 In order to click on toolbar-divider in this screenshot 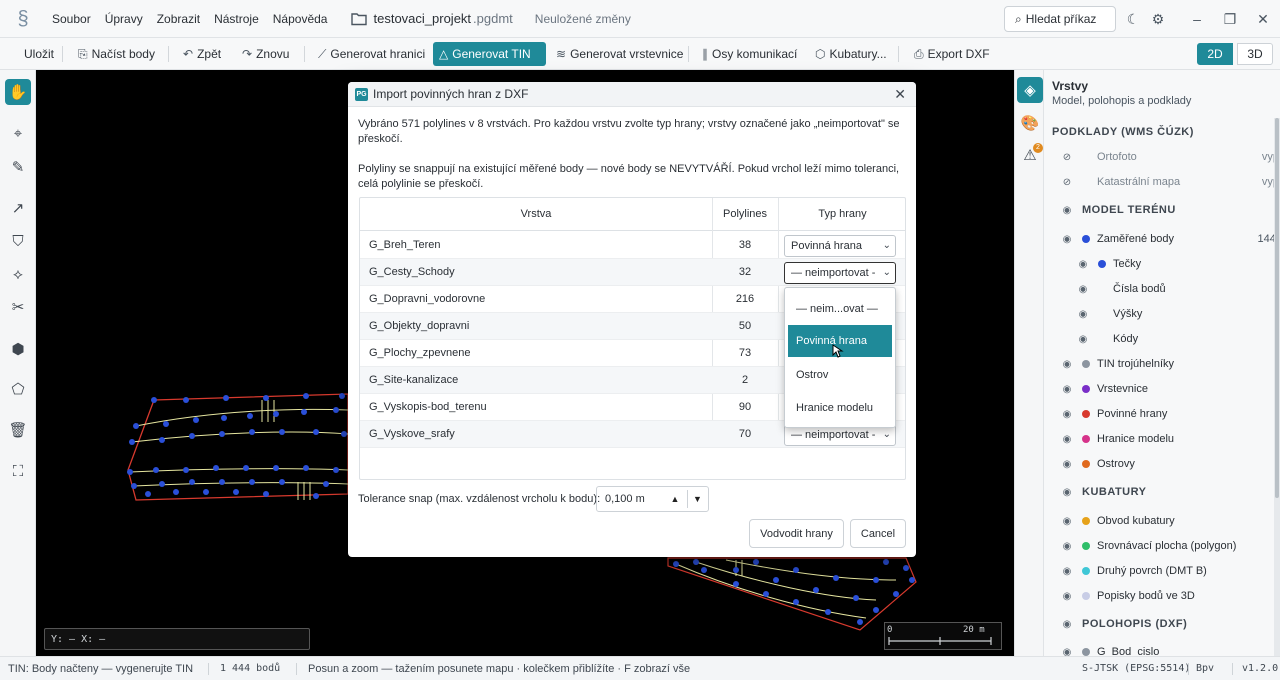, I will do `click(62, 54)`.